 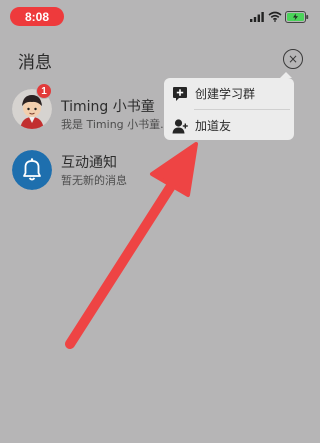 I want to click on menu-item-create-group: 创建学习群, so click(x=229, y=93).